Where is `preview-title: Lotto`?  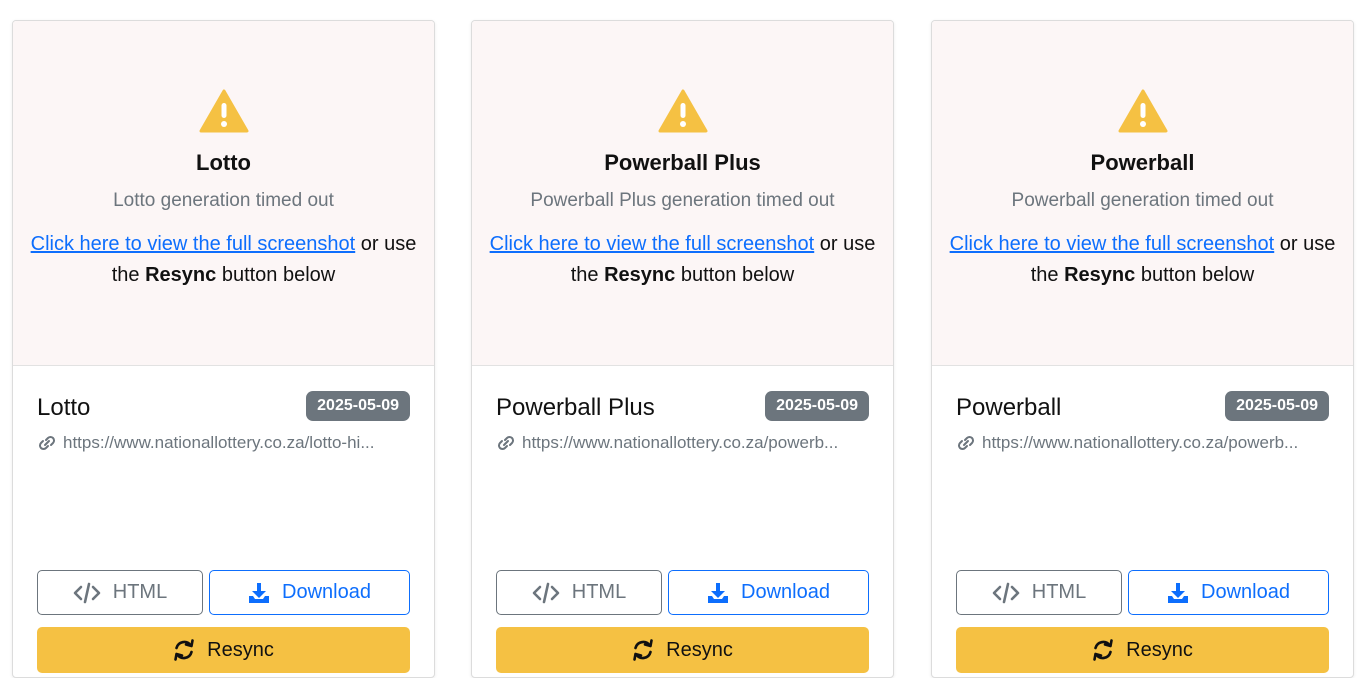 preview-title: Lotto is located at coordinates (223, 162).